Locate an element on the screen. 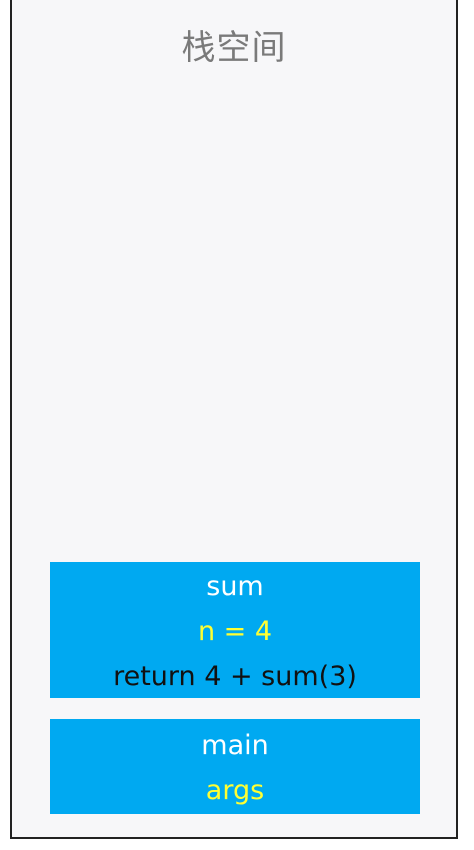 The height and width of the screenshot is (850, 474). frame-function-name: sum is located at coordinates (235, 586).